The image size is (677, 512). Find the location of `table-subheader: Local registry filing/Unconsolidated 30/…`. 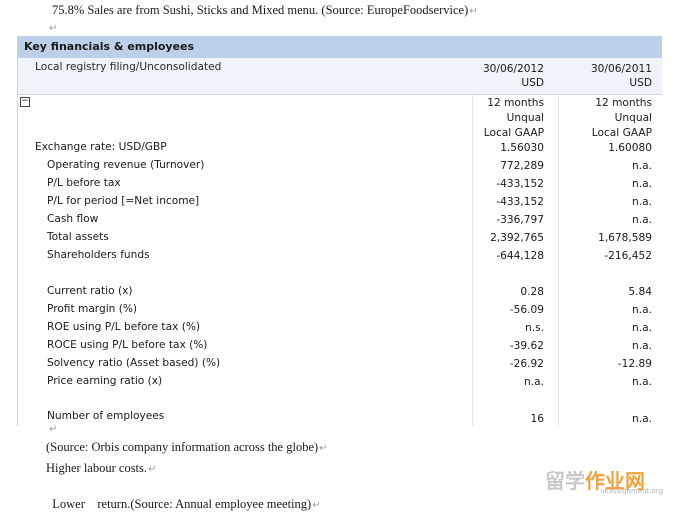

table-subheader: Local registry filing/Unconsolidated 30/… is located at coordinates (340, 76).